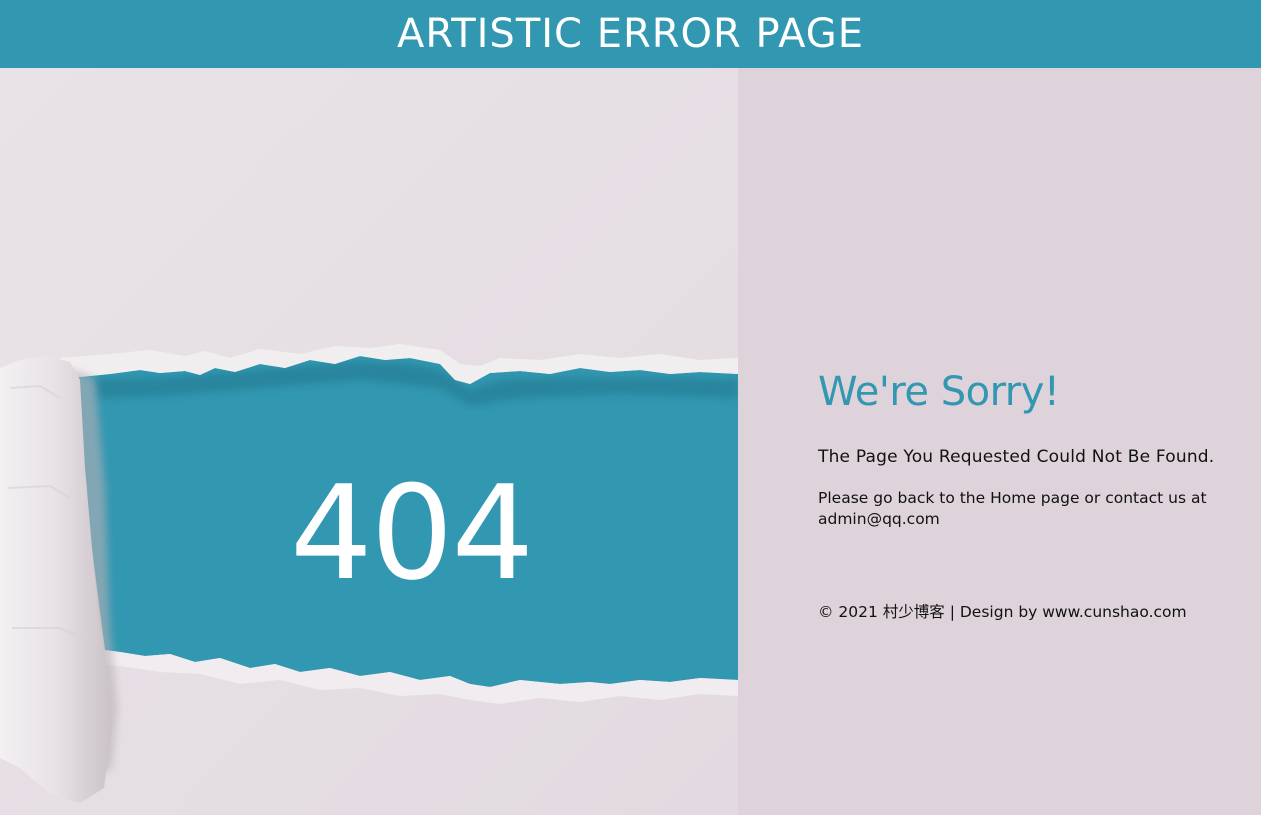 The image size is (1261, 815). Describe the element at coordinates (1002, 612) in the screenshot. I see `footer-copyright: © 2021 村少博客 | Design by www.cunshao.com` at that location.